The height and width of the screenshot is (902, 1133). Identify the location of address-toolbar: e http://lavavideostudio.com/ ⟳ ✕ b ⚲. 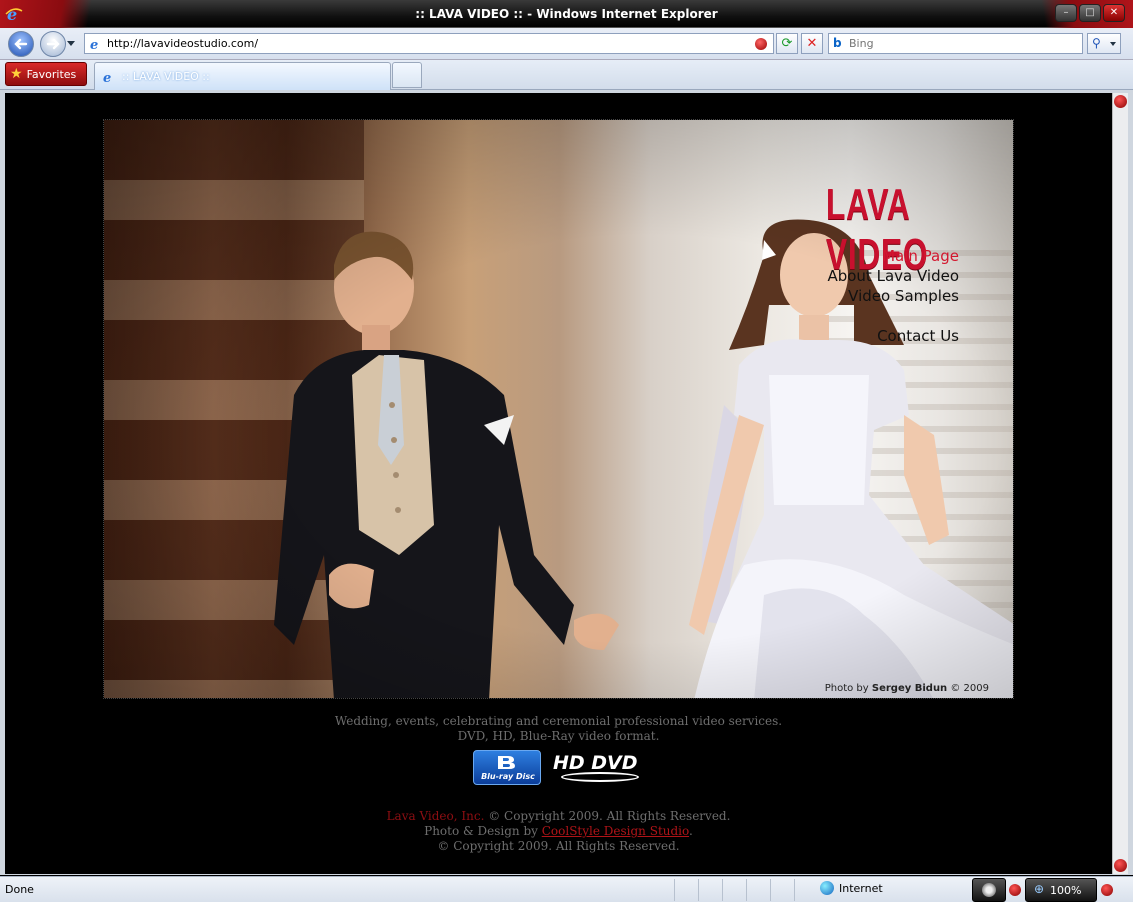
(566, 44).